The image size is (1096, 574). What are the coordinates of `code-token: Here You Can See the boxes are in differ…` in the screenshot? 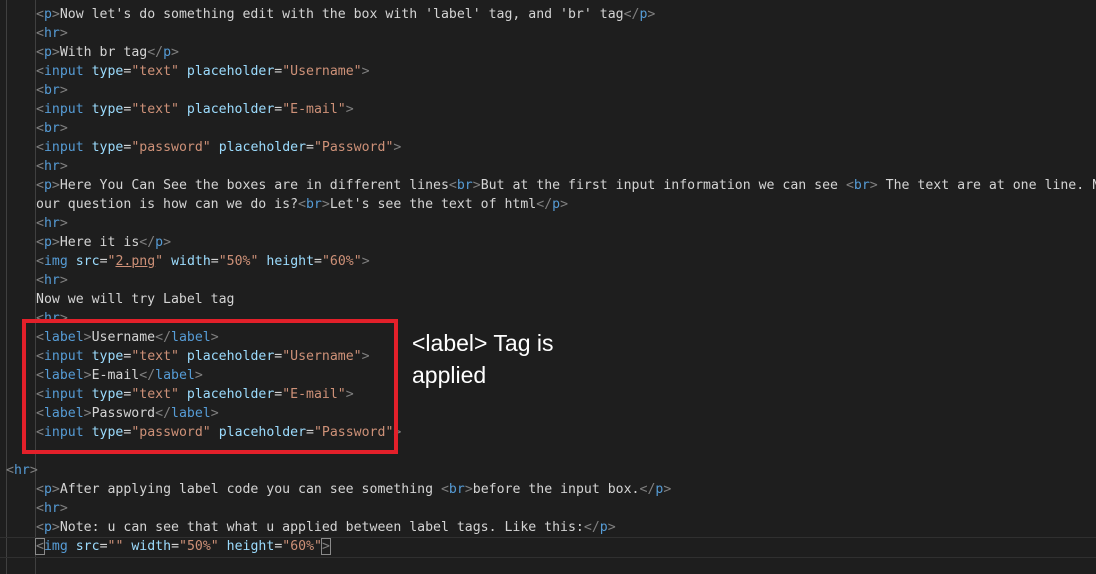 It's located at (254, 185).